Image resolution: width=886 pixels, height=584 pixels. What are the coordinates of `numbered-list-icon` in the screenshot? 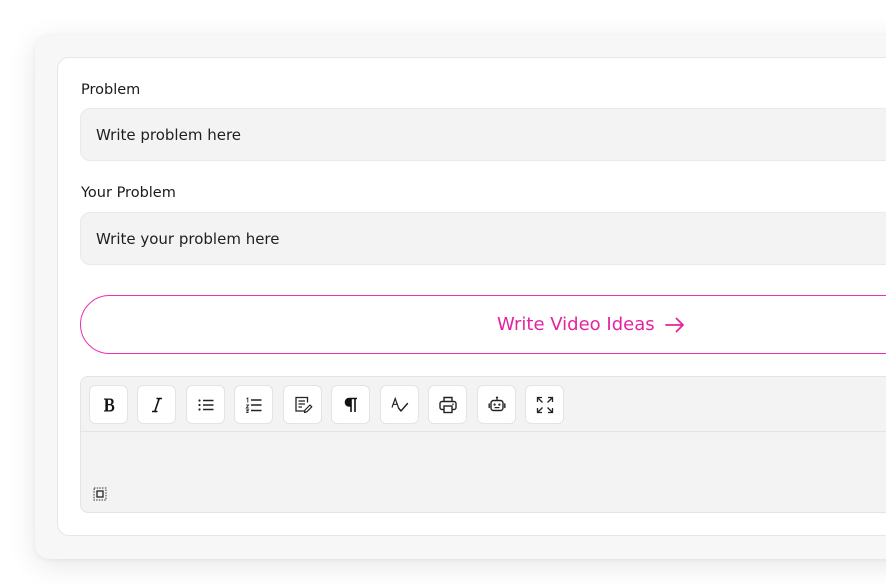 It's located at (252, 404).